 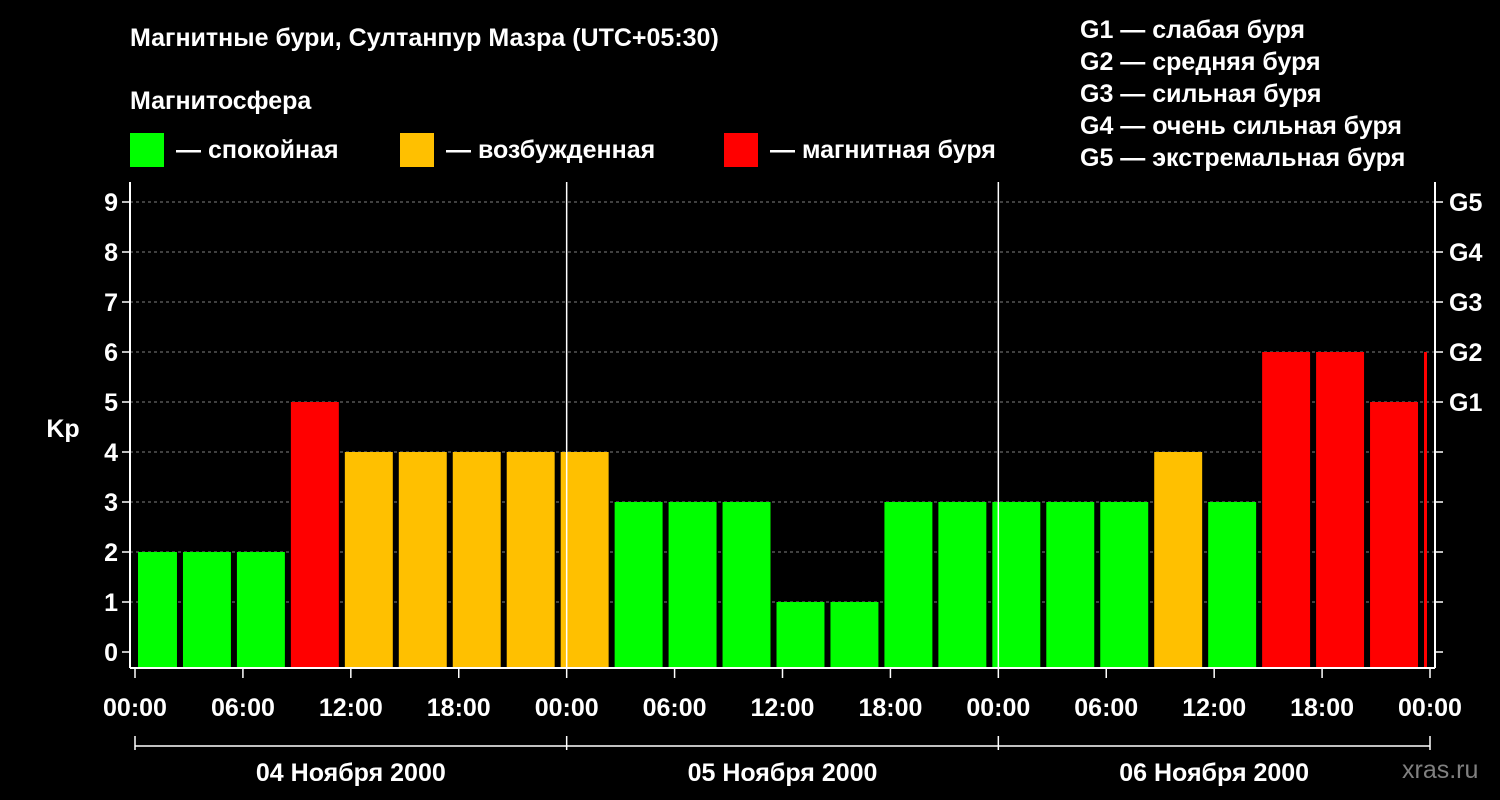 I want to click on storm-level-label: G5, so click(x=1465, y=203).